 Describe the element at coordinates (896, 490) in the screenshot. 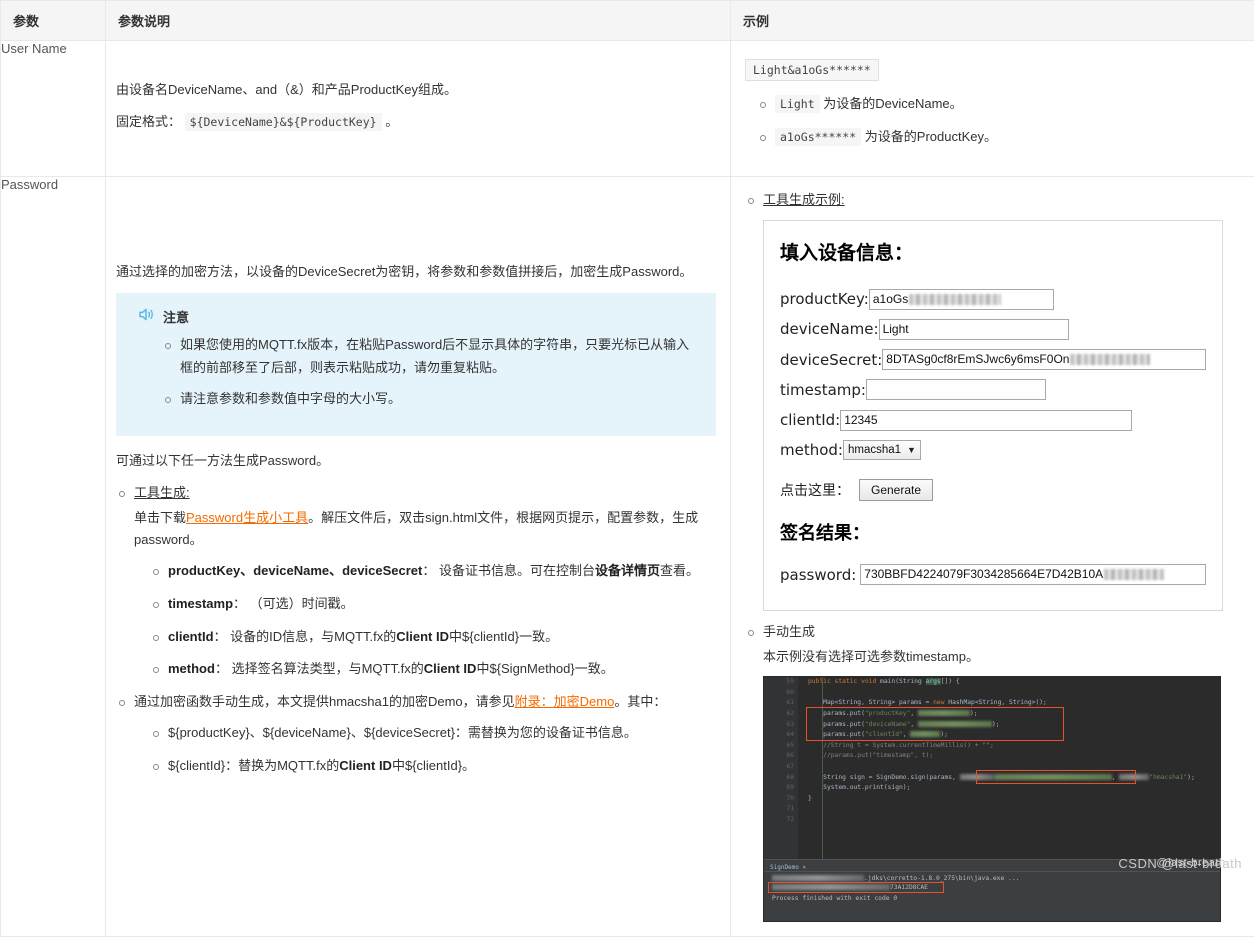

I see `generate-button: Generate` at that location.